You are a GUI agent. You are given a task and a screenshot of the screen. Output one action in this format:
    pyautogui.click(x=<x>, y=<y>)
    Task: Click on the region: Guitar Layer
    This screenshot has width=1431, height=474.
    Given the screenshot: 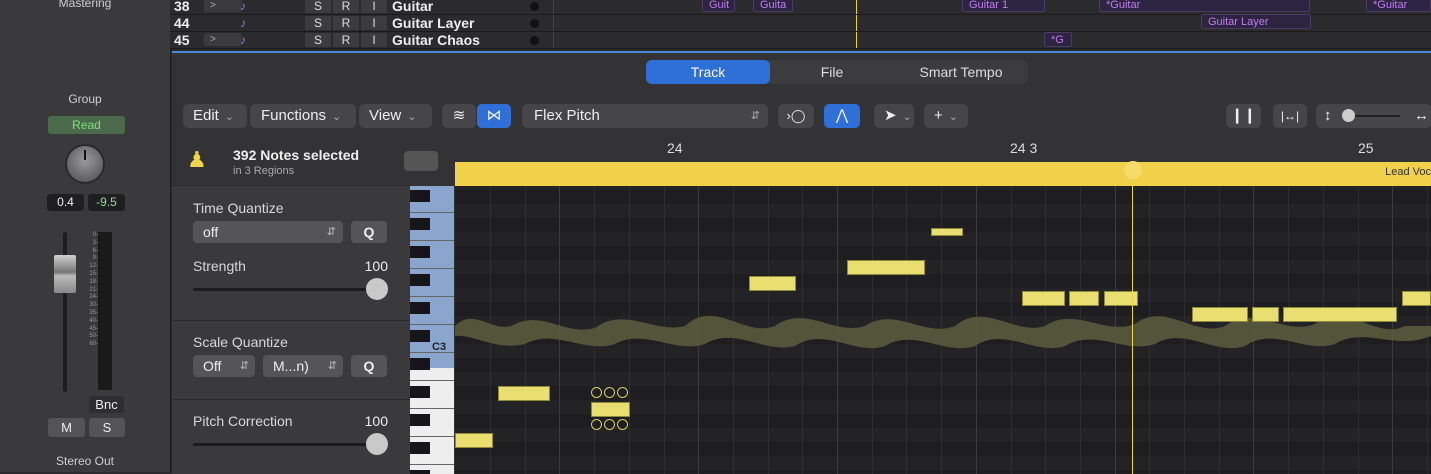 What is the action you would take?
    pyautogui.click(x=1256, y=21)
    